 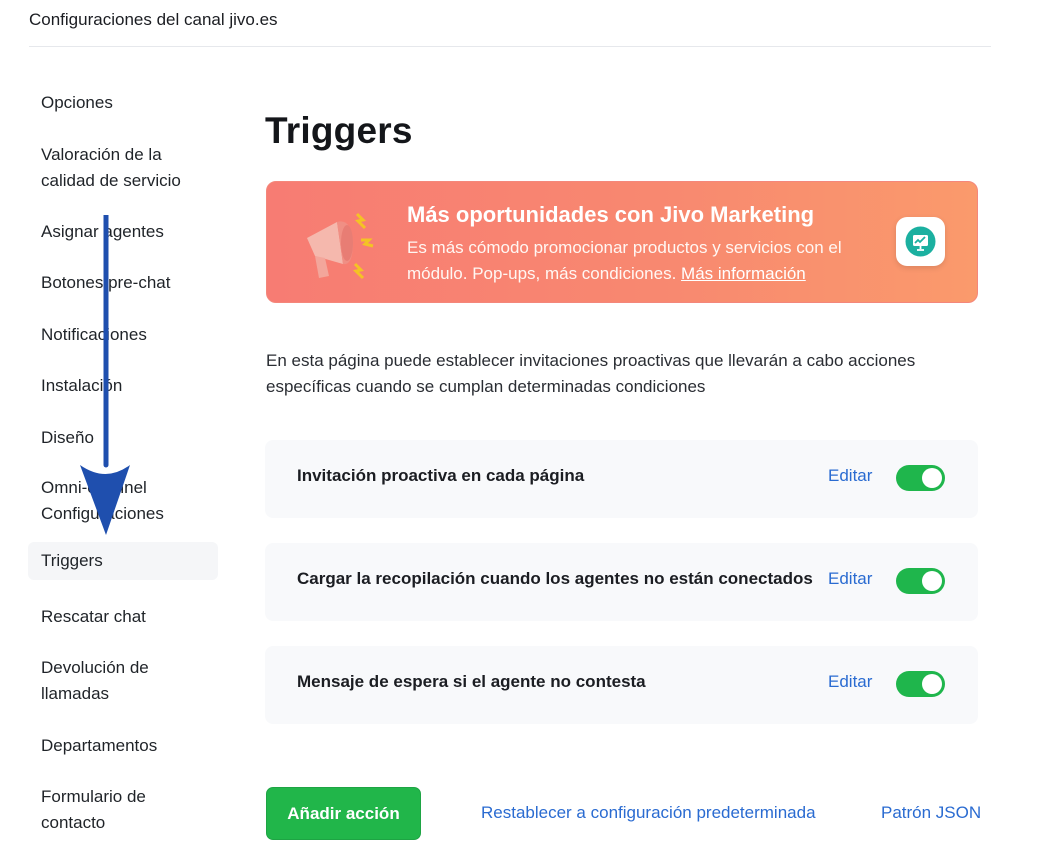 I want to click on presentation-chart-icon, so click(x=920, y=241).